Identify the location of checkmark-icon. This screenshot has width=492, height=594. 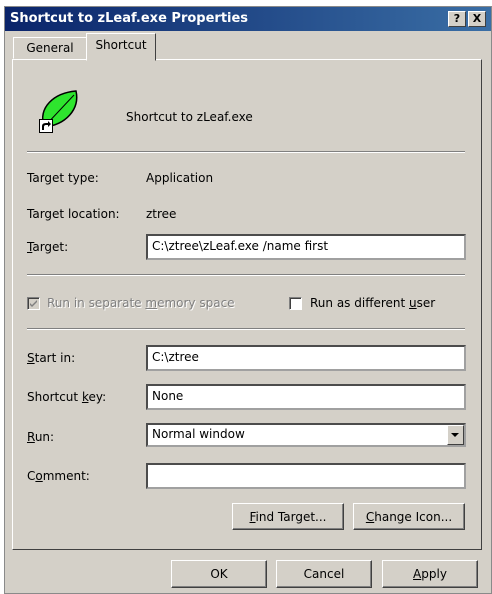
(33, 303).